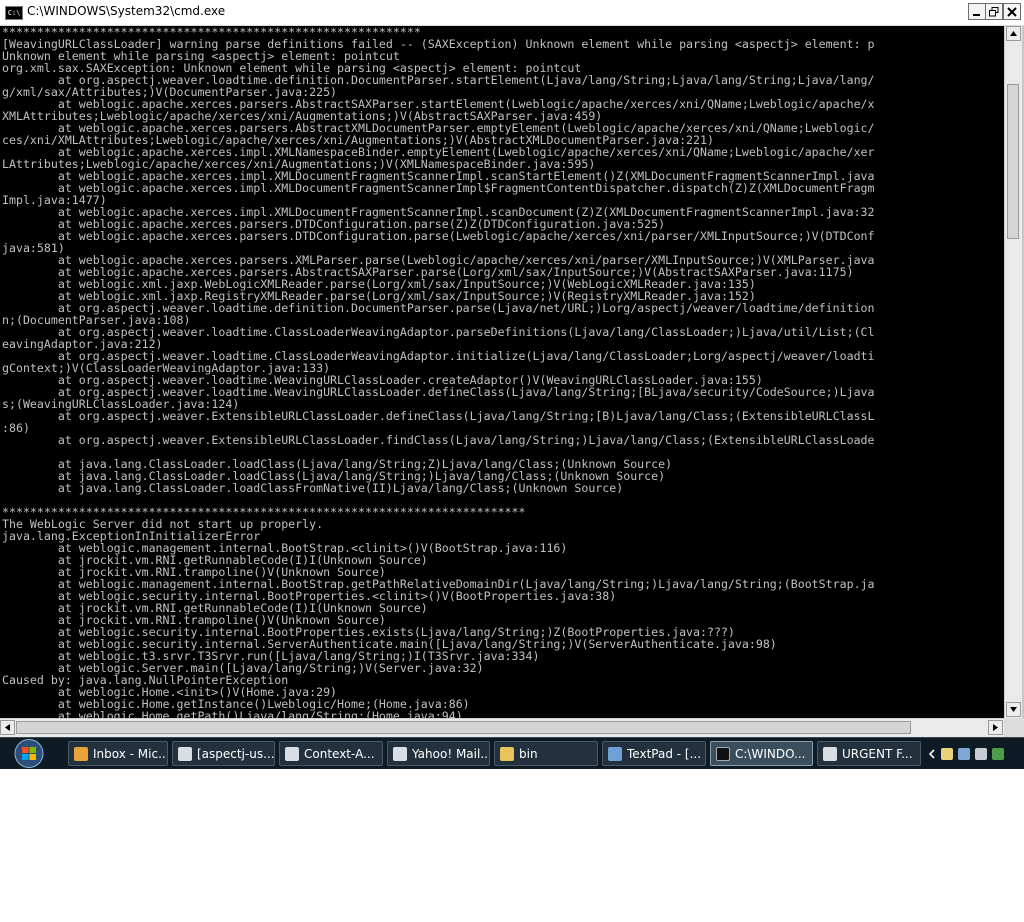 Image resolution: width=1024 pixels, height=922 pixels. I want to click on restore-button, so click(994, 11).